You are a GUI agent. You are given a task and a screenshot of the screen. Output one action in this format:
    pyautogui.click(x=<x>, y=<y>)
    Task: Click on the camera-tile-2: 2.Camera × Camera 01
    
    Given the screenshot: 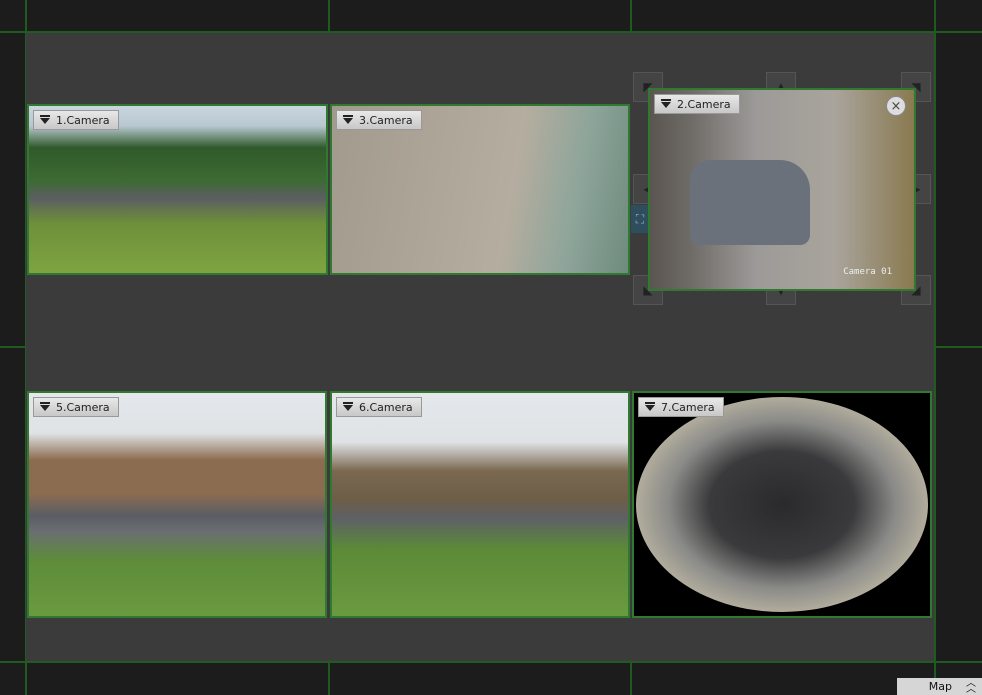 What is the action you would take?
    pyautogui.click(x=782, y=189)
    